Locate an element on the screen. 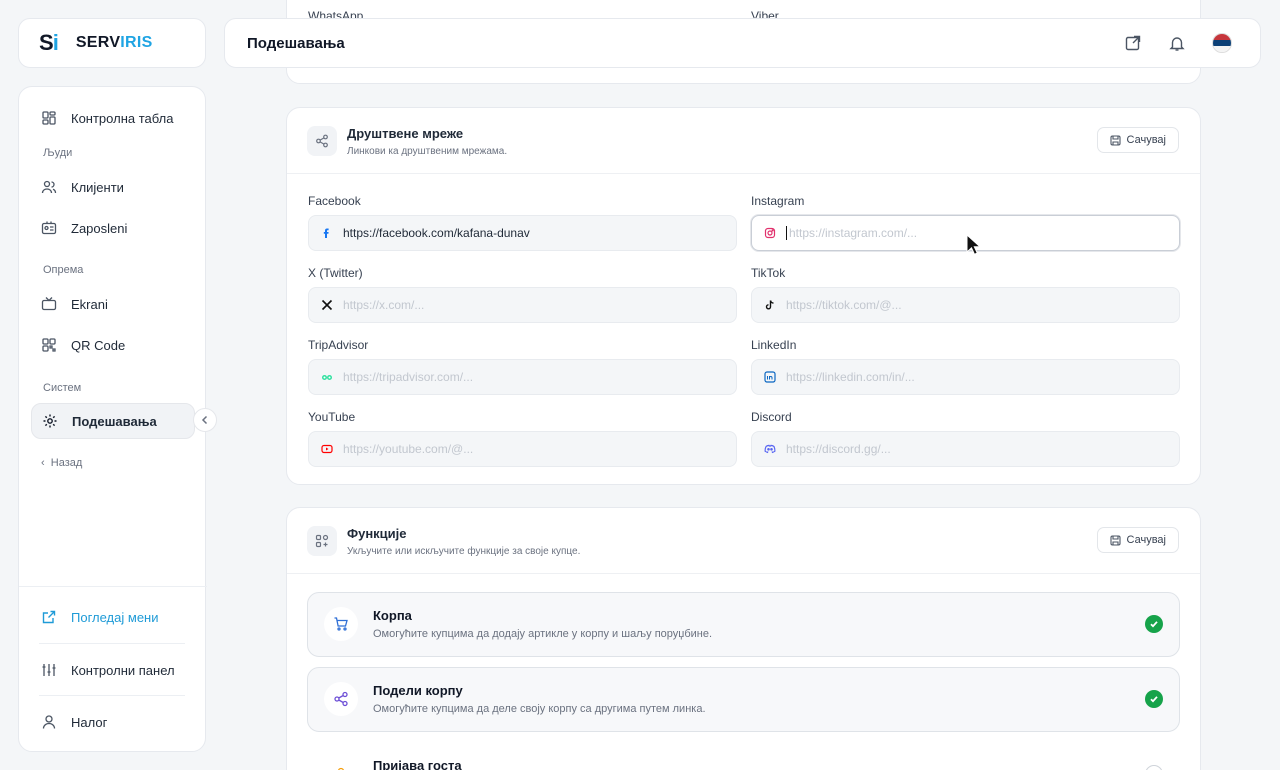 This screenshot has height=770, width=1280. sidebar-item-label: Контролна табла is located at coordinates (122, 118).